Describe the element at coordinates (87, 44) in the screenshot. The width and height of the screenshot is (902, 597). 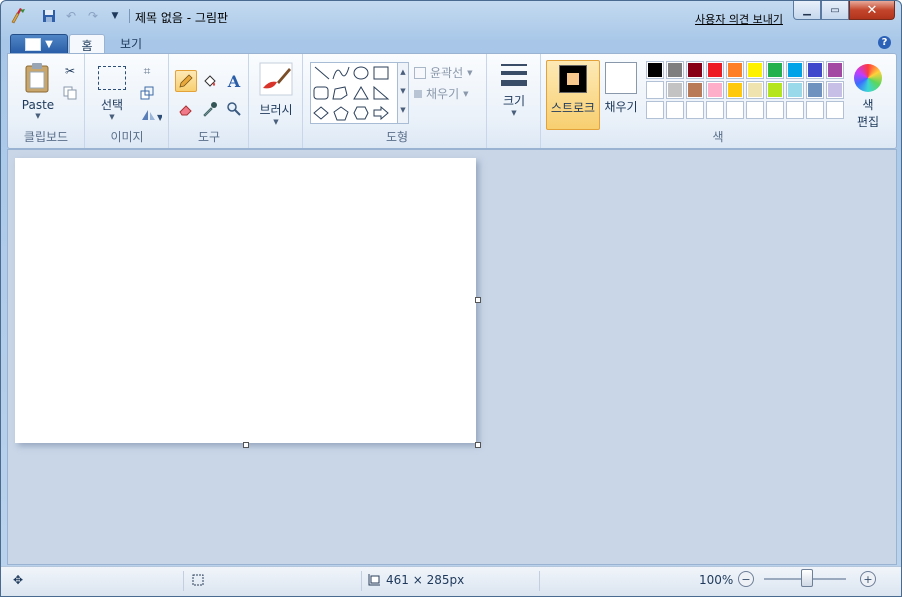
I see `tab-home: 홈` at that location.